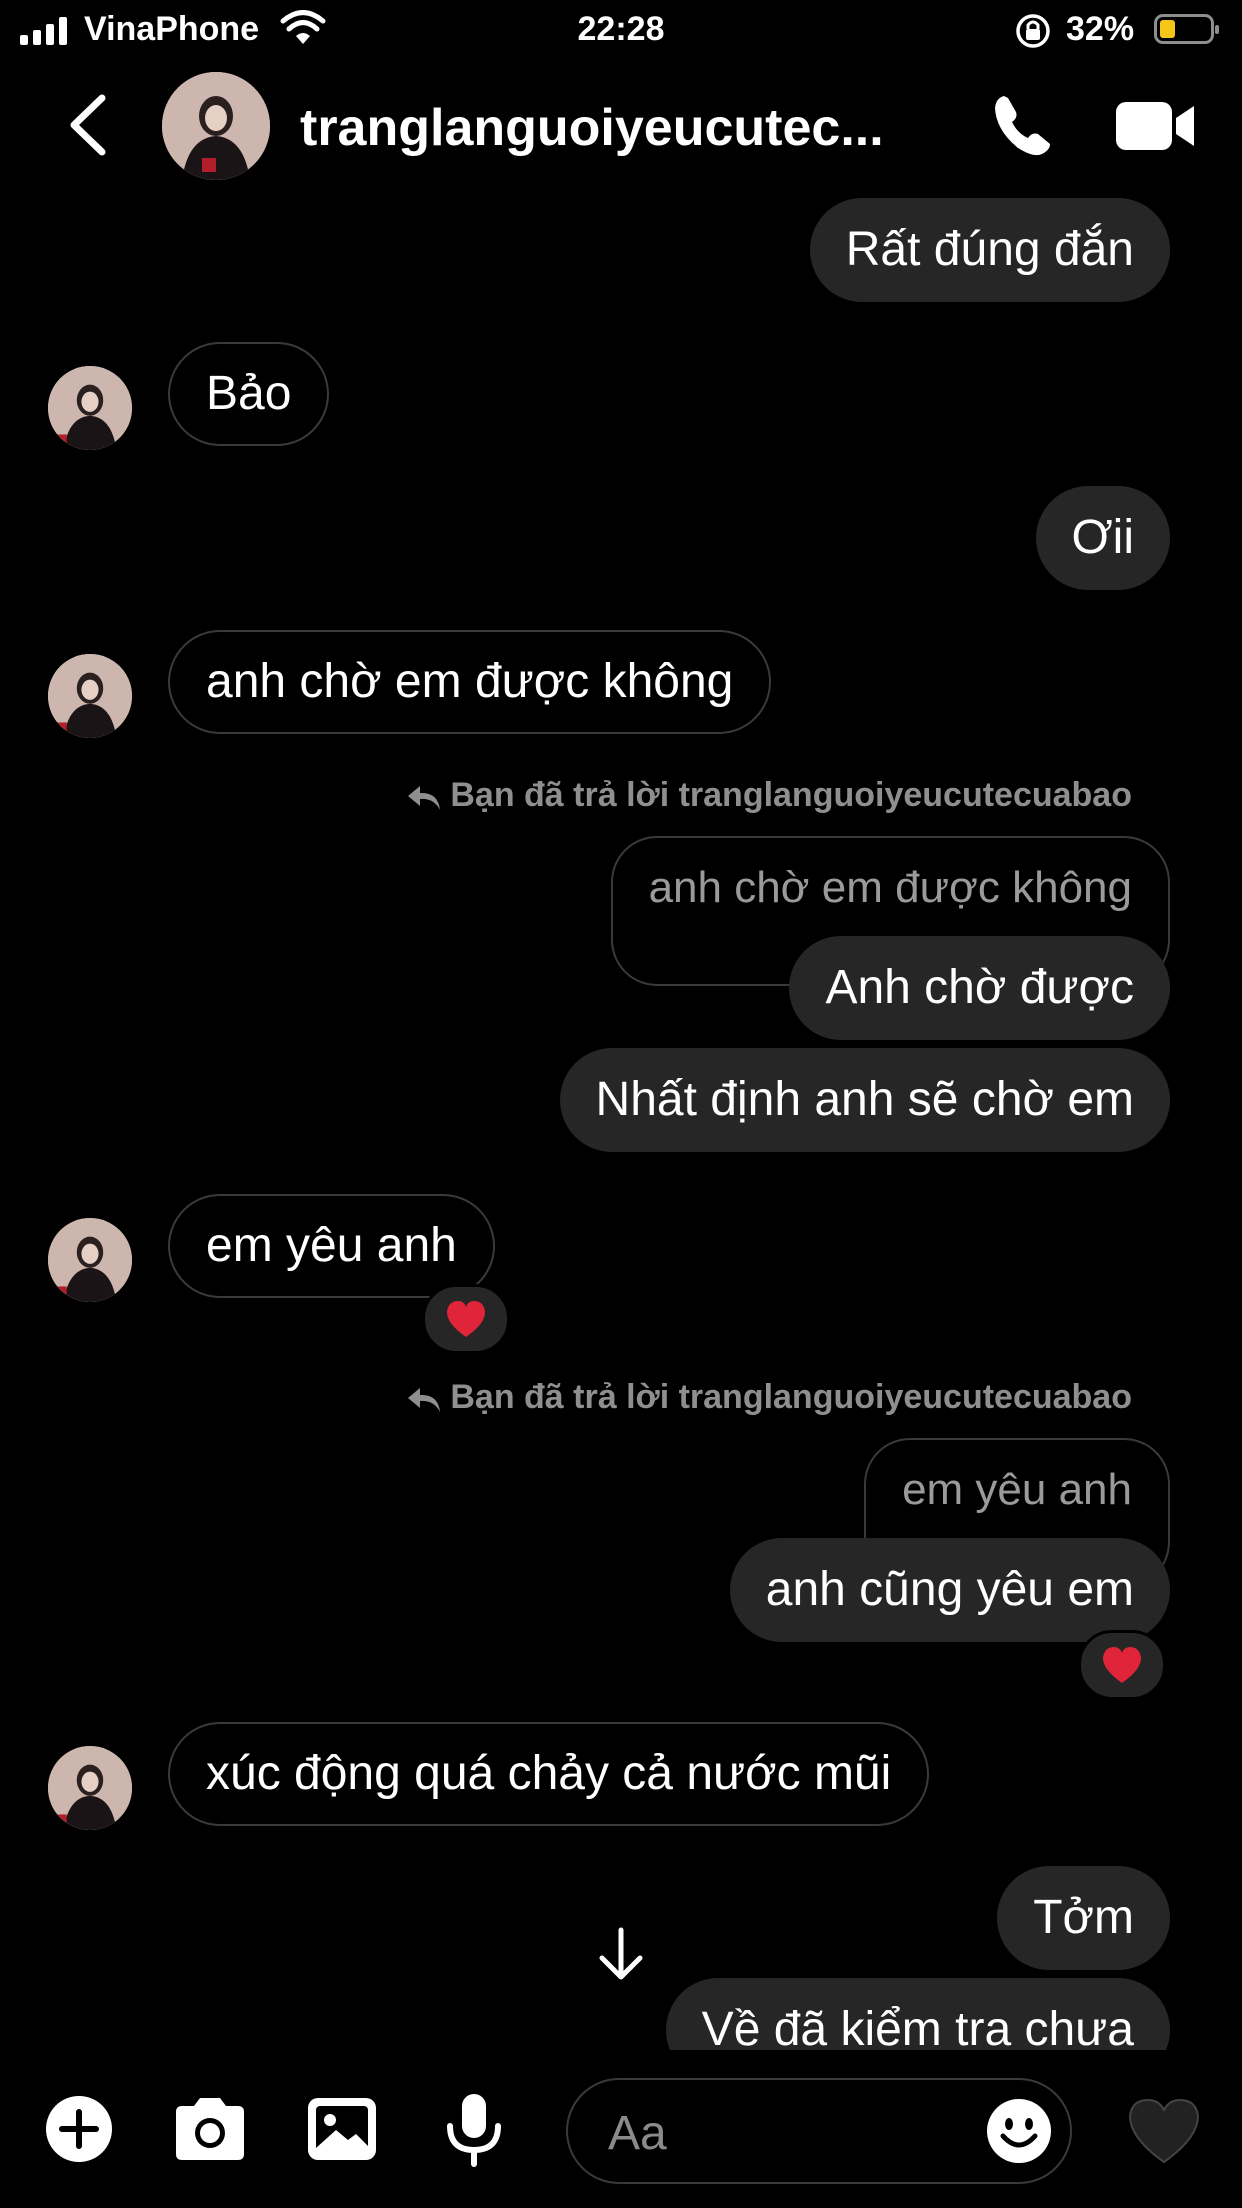  I want to click on my-message: Về đã kiểm tra chưa, so click(917, 2014).